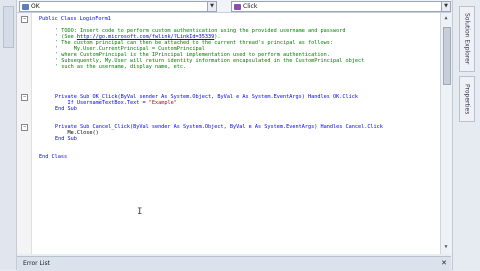  What do you see at coordinates (446, 133) in the screenshot?
I see `vertical-scrollbar: ▲ ▼` at bounding box center [446, 133].